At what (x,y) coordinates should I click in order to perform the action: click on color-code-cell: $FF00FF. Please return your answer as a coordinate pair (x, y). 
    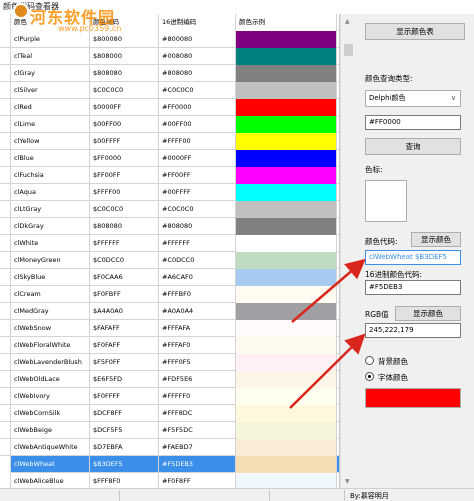
    Looking at the image, I should click on (124, 175).